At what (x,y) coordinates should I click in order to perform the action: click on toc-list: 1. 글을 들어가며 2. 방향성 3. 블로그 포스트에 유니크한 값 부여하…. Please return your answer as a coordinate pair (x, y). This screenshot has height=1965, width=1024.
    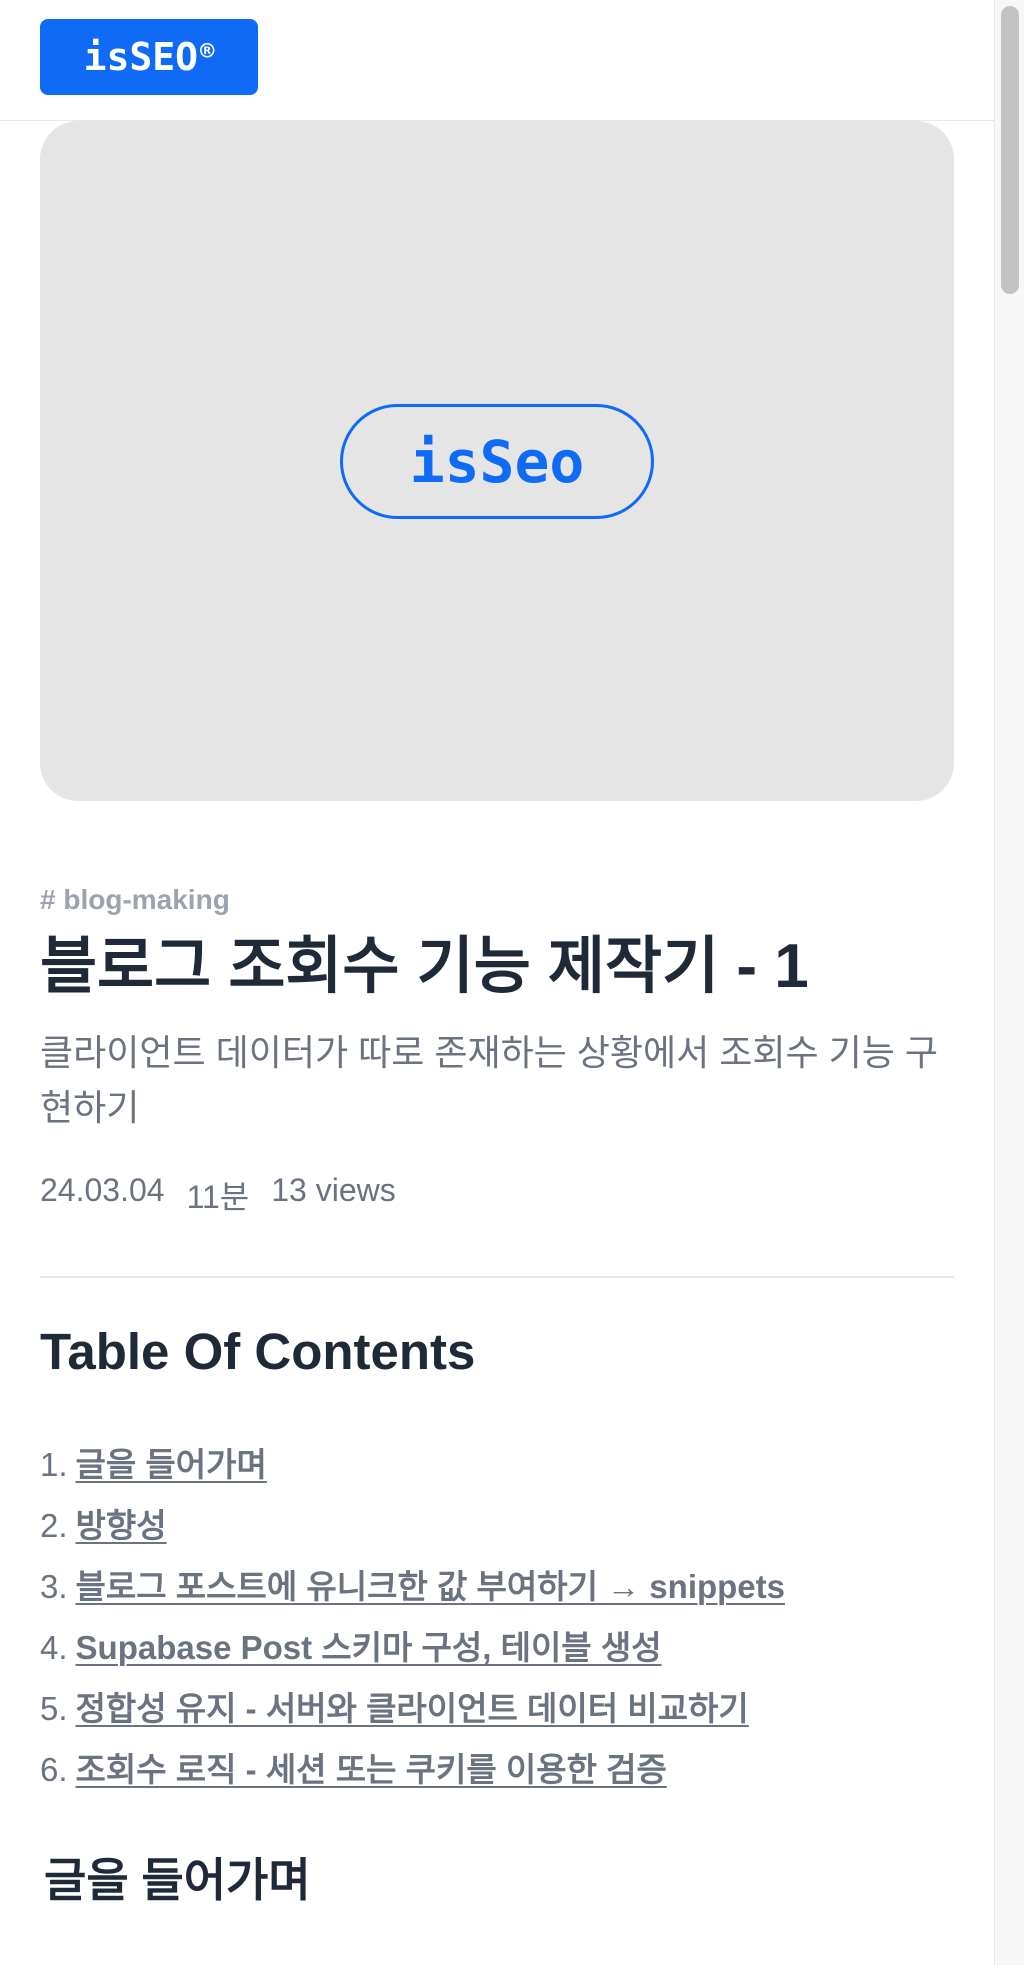
    Looking at the image, I should click on (412, 1617).